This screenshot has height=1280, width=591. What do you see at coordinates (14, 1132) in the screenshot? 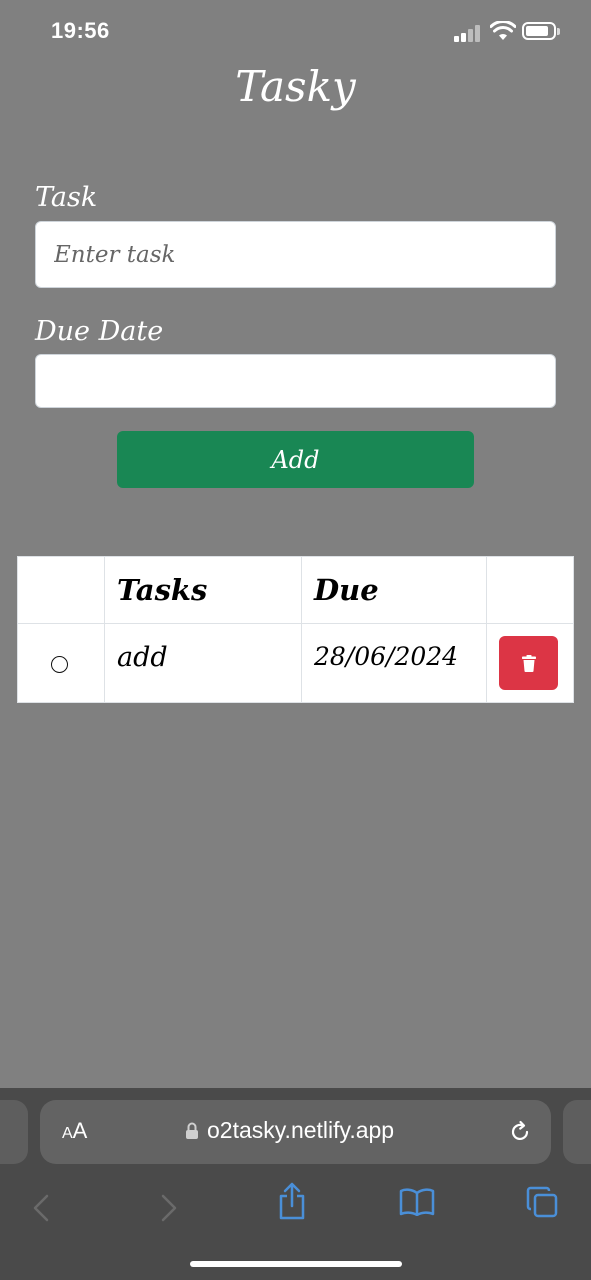
I see `previous-tab-peek` at bounding box center [14, 1132].